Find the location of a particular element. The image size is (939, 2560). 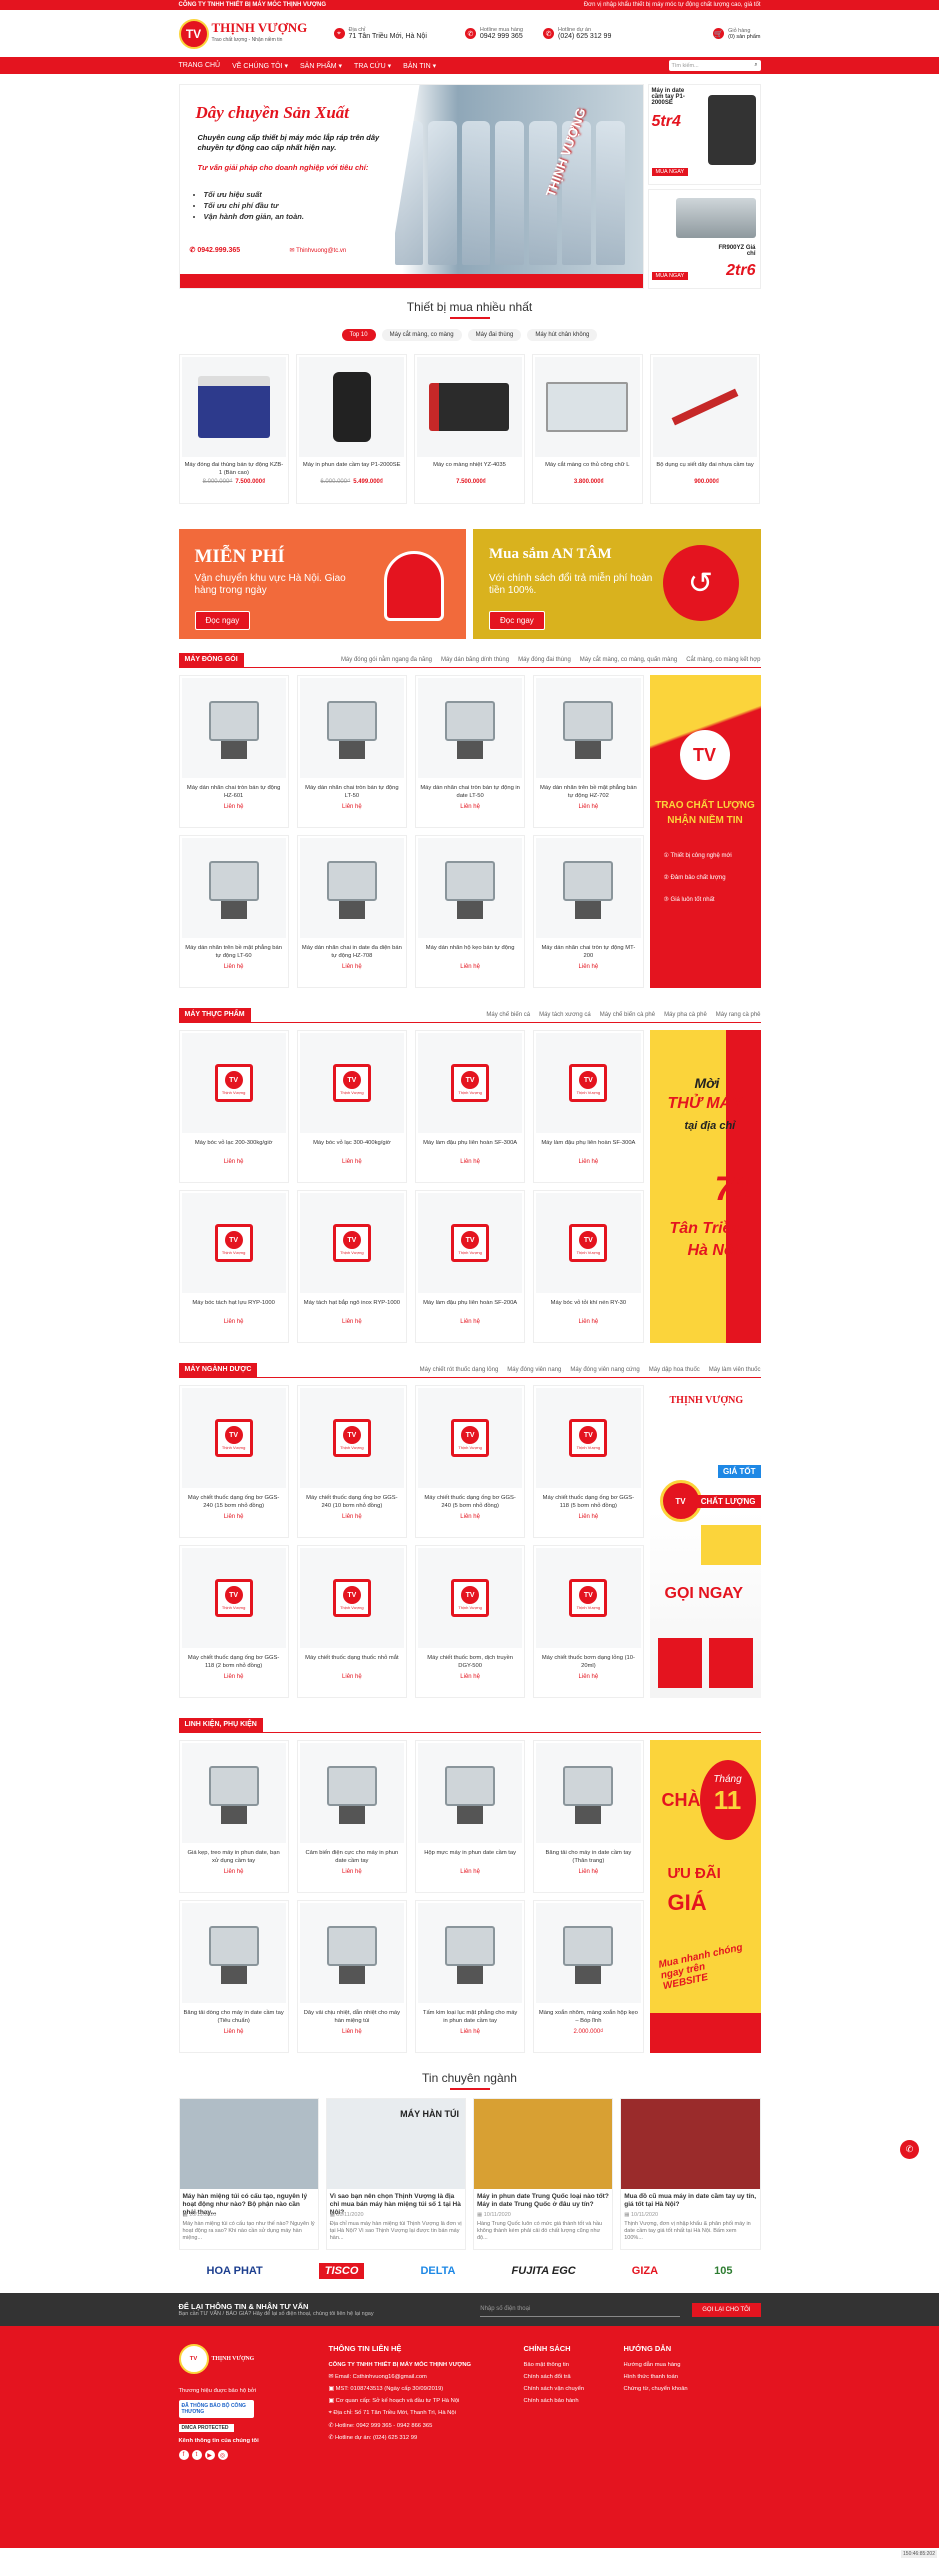

category-tag: LINH KIỆN, PHỤ KIỆN is located at coordinates (220, 1725).